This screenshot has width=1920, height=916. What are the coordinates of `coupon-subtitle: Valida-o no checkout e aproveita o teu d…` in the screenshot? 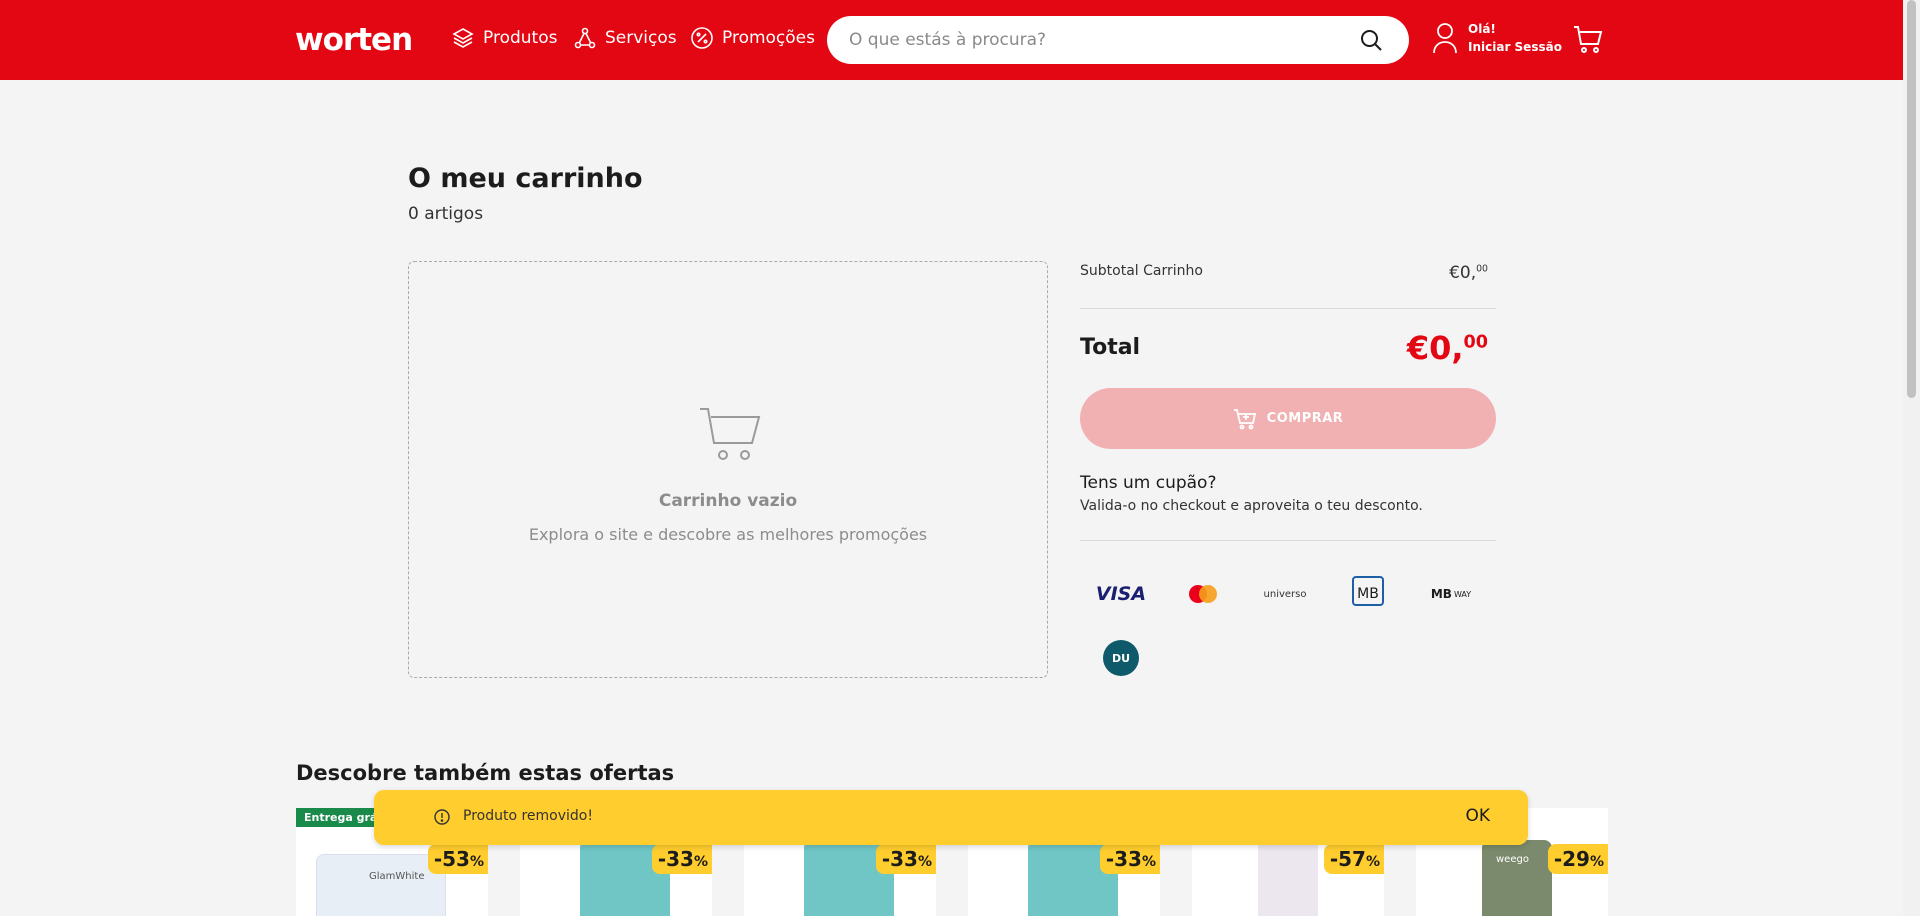 It's located at (1251, 506).